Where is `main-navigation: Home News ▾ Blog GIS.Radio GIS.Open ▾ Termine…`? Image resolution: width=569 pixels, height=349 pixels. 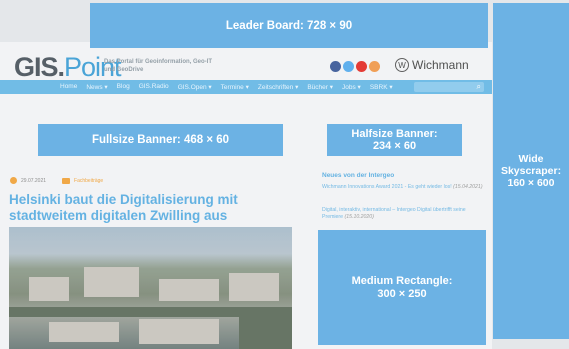
main-navigation: Home News ▾ Blog GIS.Radio GIS.Open ▾ Termine… is located at coordinates (246, 87).